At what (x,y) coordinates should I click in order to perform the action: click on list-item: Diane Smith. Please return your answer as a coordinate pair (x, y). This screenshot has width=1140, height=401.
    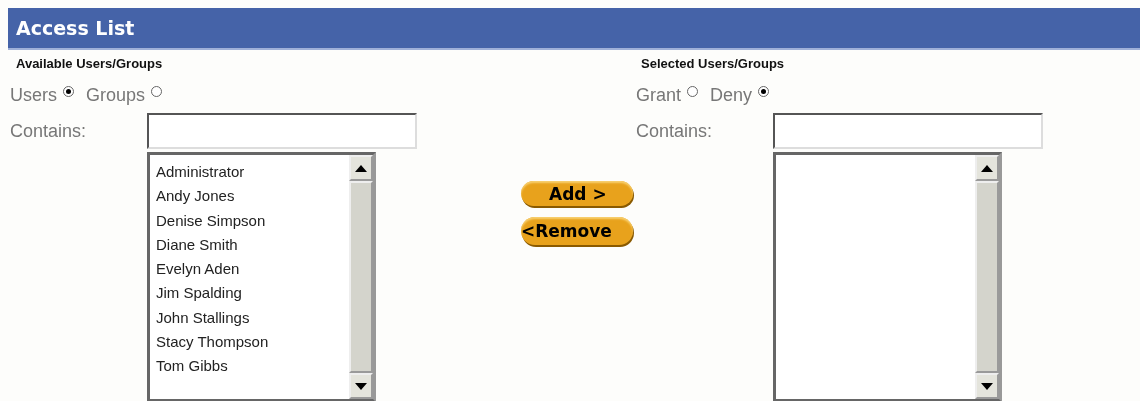
    Looking at the image, I should click on (252, 245).